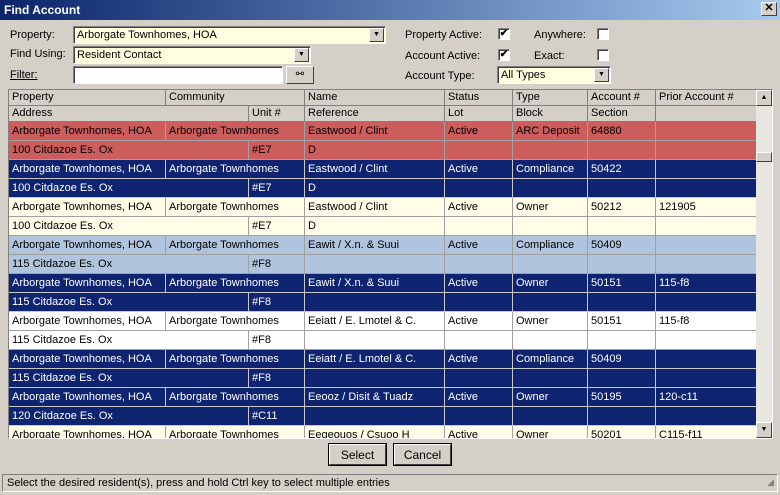 The height and width of the screenshot is (495, 780). What do you see at coordinates (444, 35) in the screenshot?
I see `property-active-label: Property Active:` at bounding box center [444, 35].